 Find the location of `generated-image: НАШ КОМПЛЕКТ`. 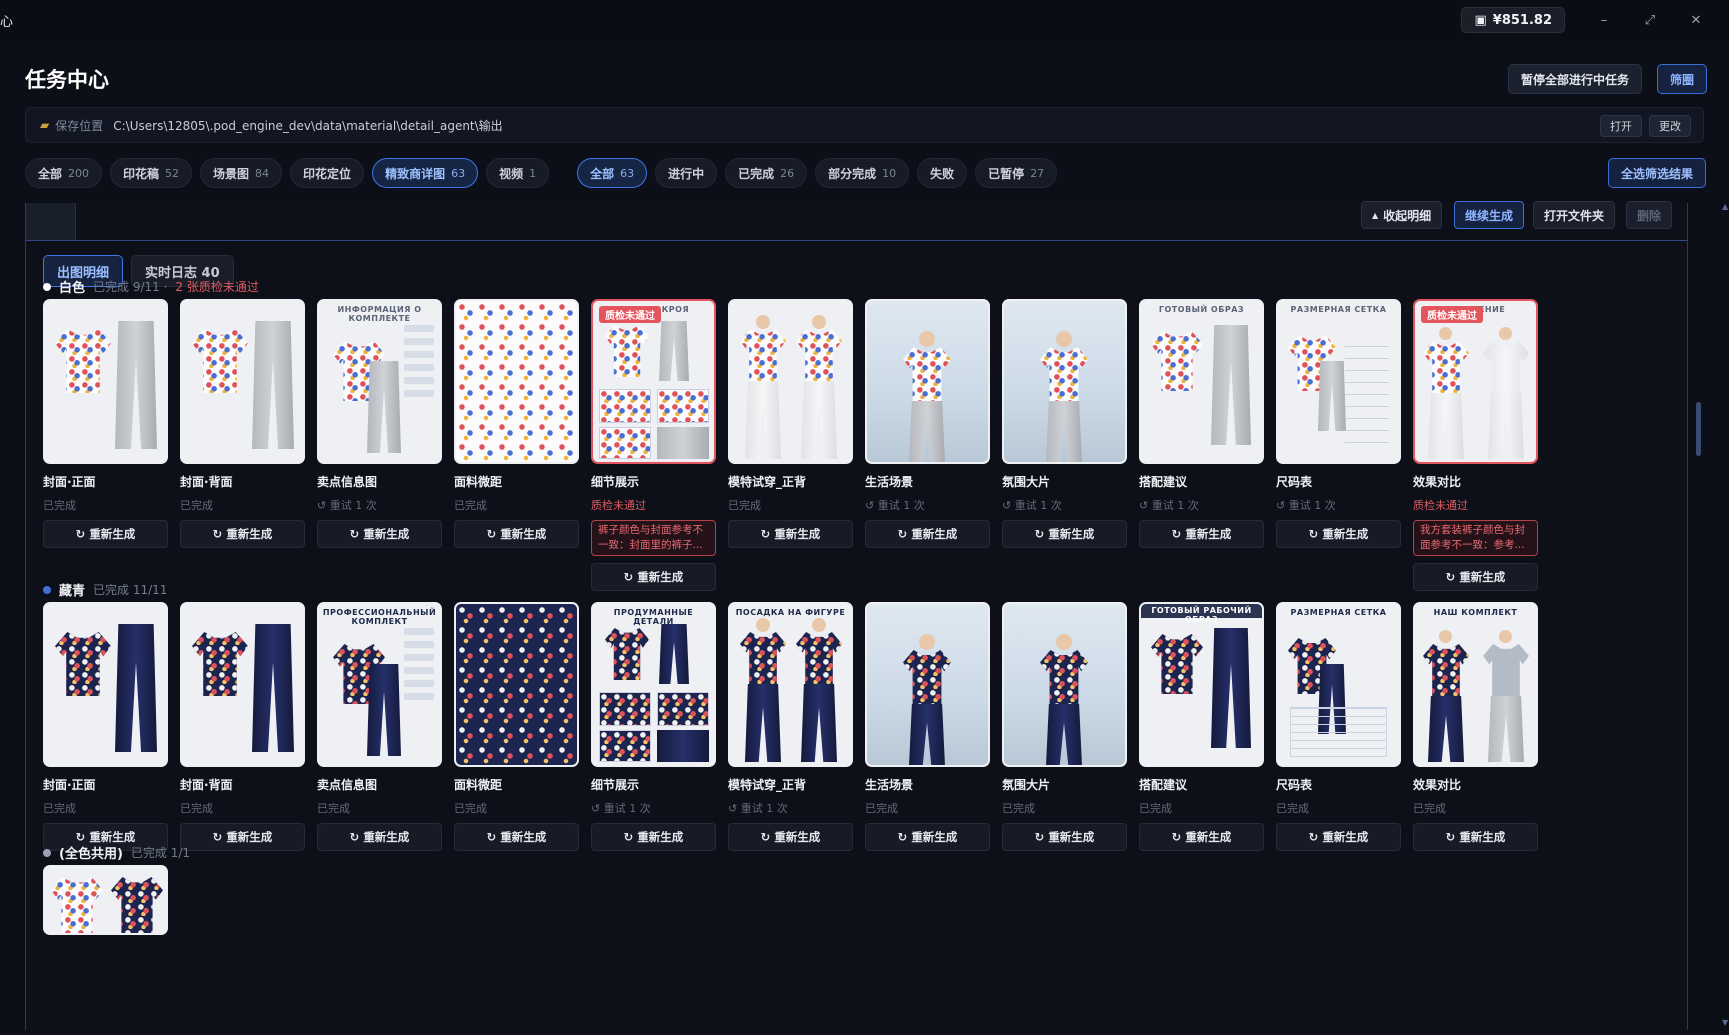

generated-image: НАШ КОМПЛЕКТ is located at coordinates (1475, 684).